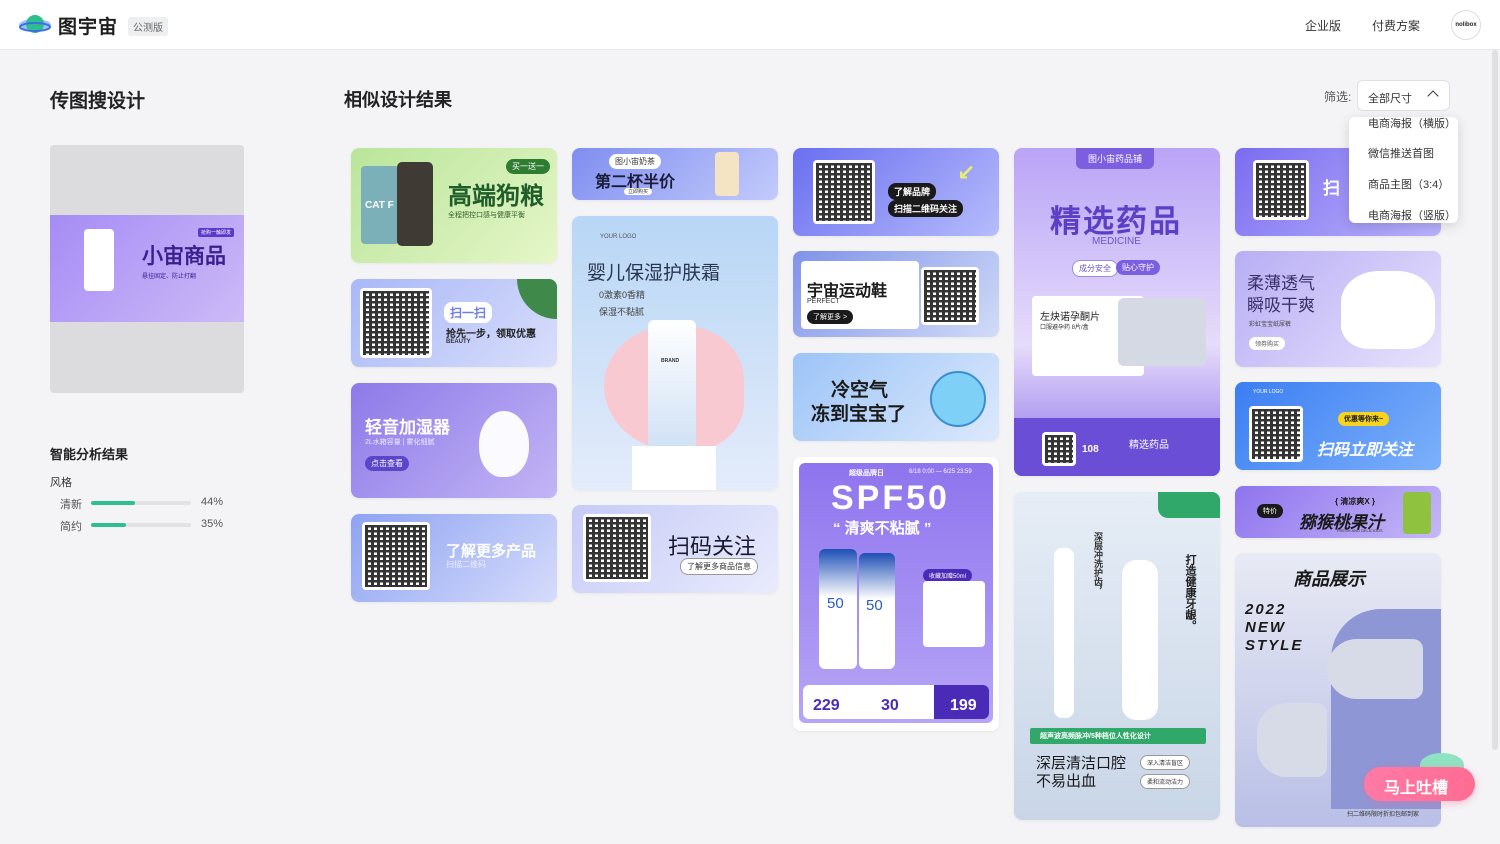 The width and height of the screenshot is (1500, 844). I want to click on blister-pack, so click(1162, 332).